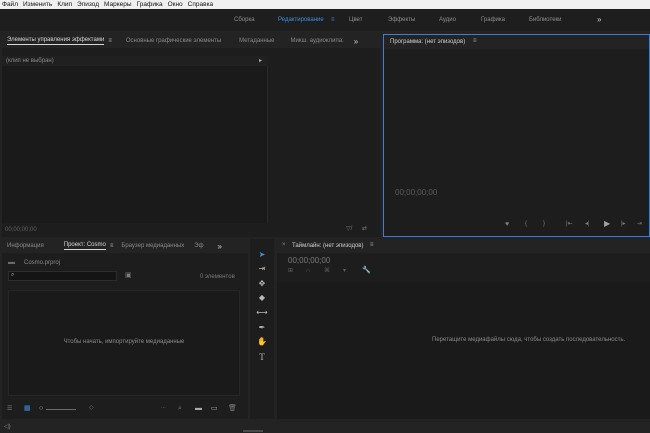 The width and height of the screenshot is (650, 433). Describe the element at coordinates (10, 4) in the screenshot. I see `menu-file: Файл` at that location.